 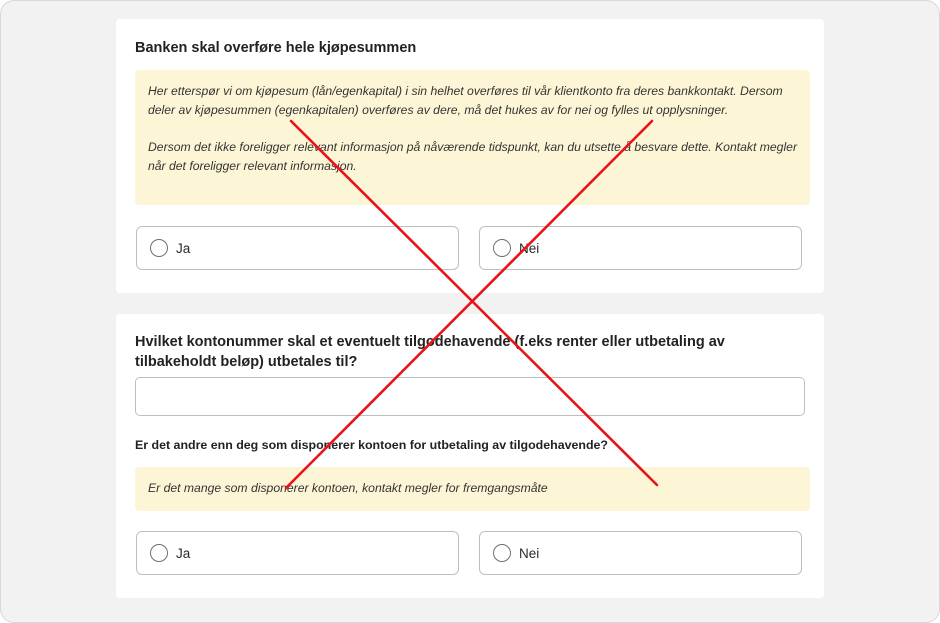 I want to click on account-number-input, so click(x=470, y=396).